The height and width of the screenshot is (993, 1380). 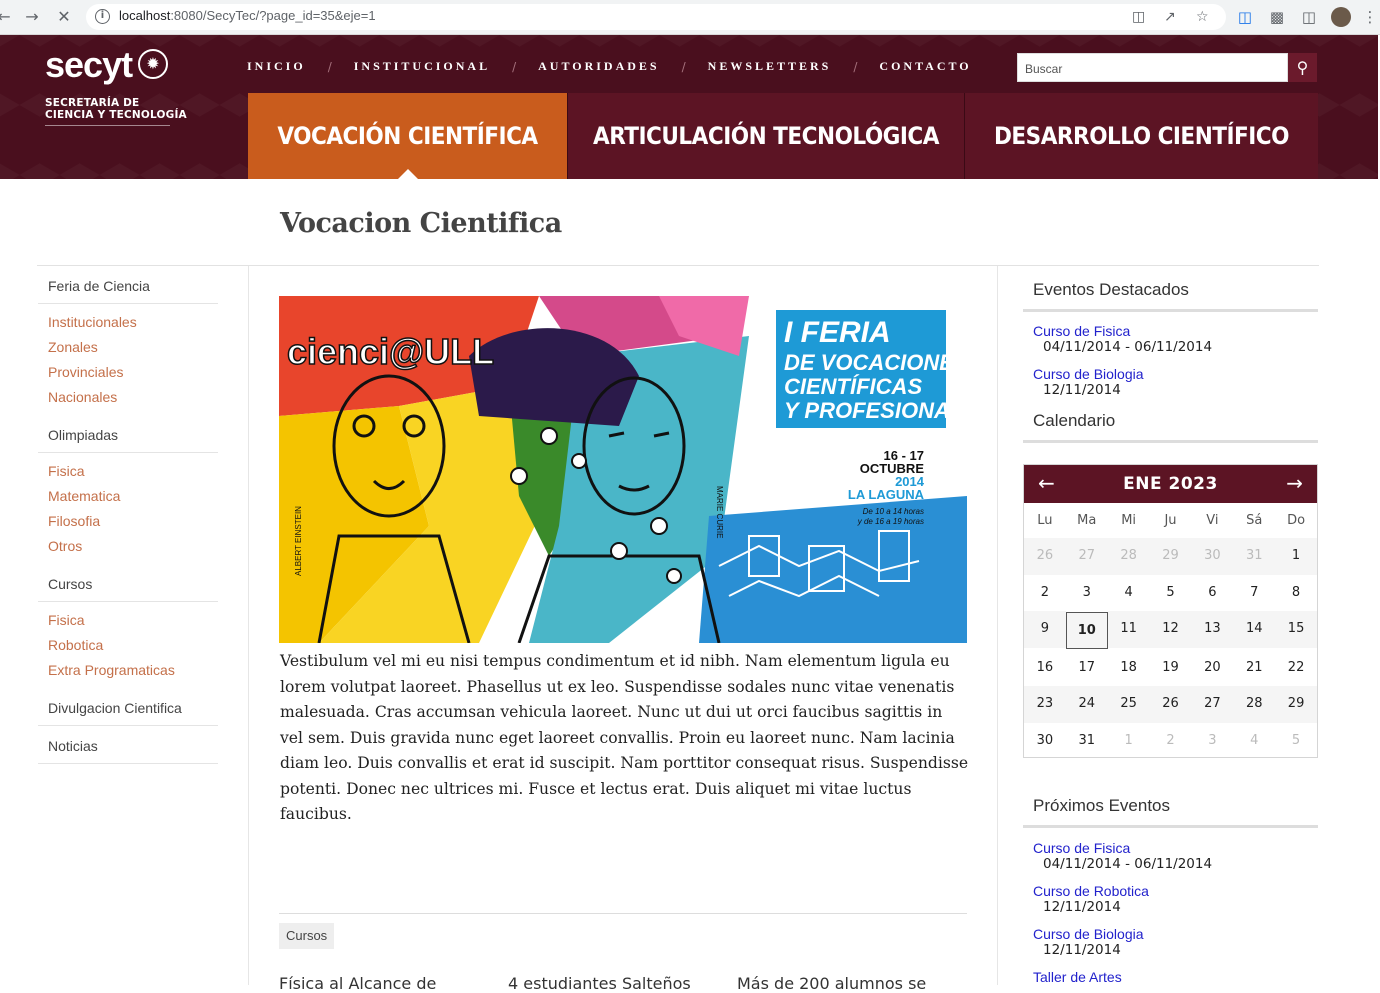 I want to click on calendar-day: 5, so click(x=1171, y=593).